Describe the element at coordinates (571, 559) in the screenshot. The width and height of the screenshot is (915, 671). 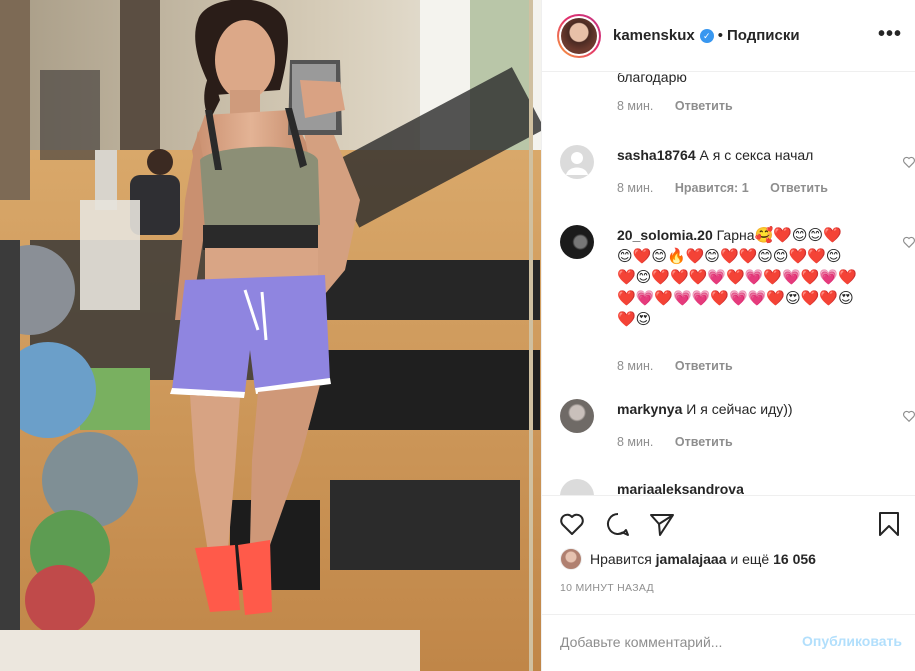
I see `liker-avatar` at that location.